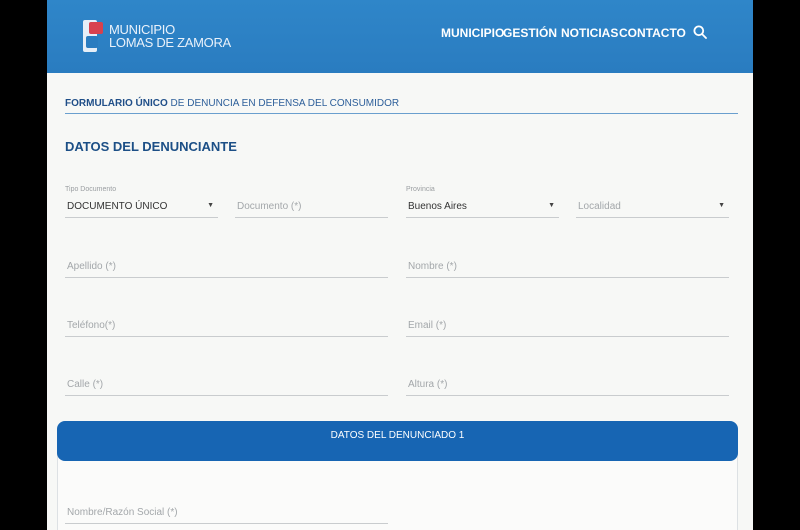 The width and height of the screenshot is (800, 530). Describe the element at coordinates (530, 33) in the screenshot. I see `nav-gestion: GESTIÓN` at that location.